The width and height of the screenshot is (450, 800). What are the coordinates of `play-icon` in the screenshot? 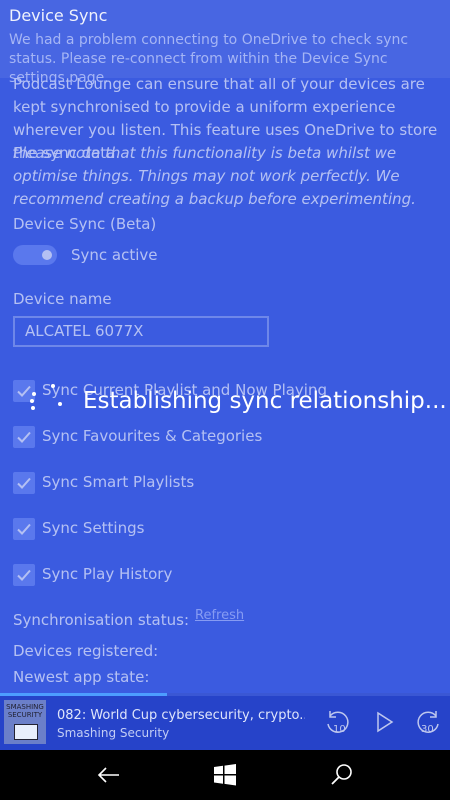 It's located at (385, 722).